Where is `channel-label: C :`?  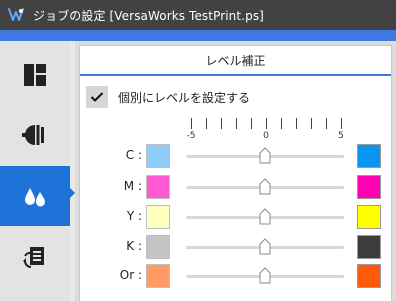 channel-label: C : is located at coordinates (133, 155).